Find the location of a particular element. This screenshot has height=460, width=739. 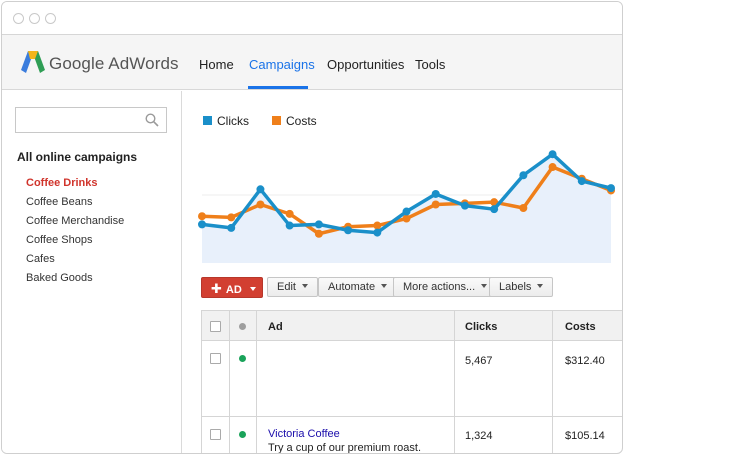

automate-dropdown: Automate is located at coordinates (358, 287).